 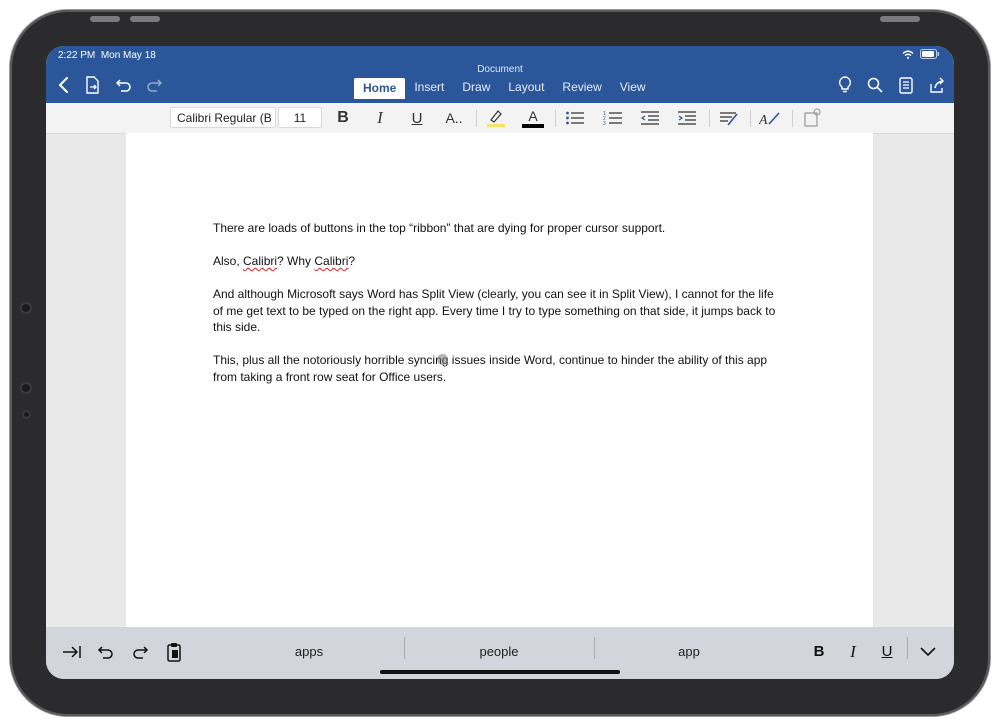 I want to click on battery-icon, so click(x=929, y=54).